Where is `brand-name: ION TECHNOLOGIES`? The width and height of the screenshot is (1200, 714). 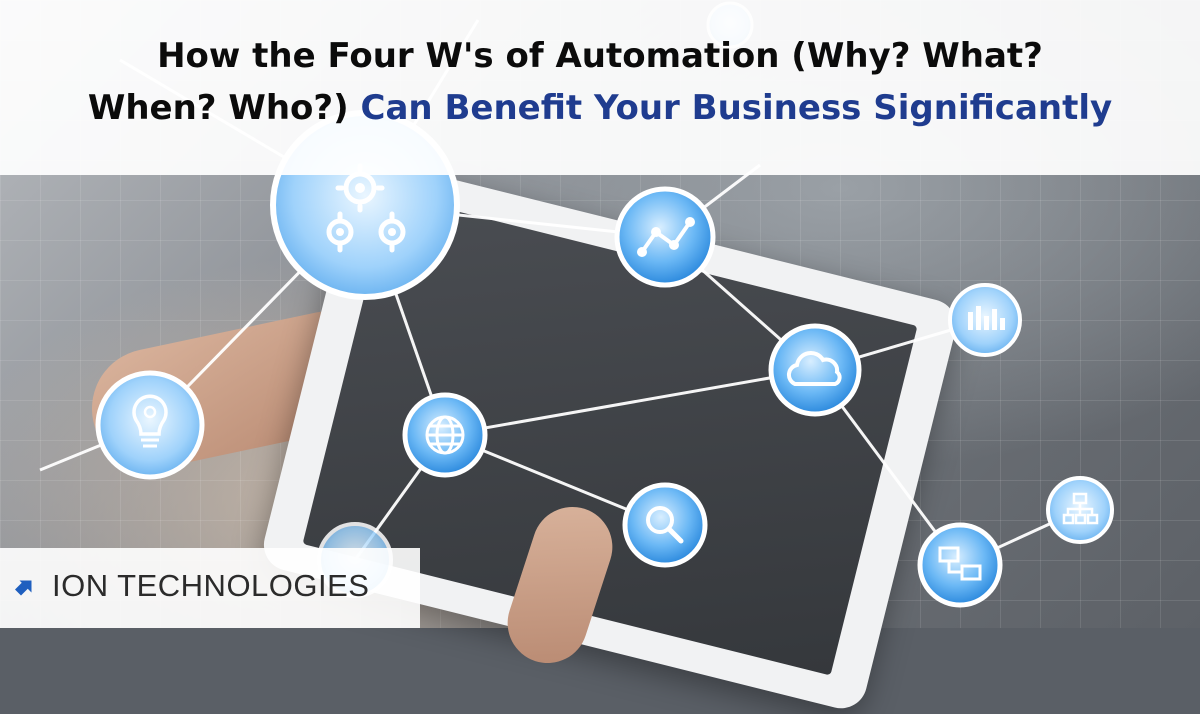 brand-name: ION TECHNOLOGIES is located at coordinates (211, 585).